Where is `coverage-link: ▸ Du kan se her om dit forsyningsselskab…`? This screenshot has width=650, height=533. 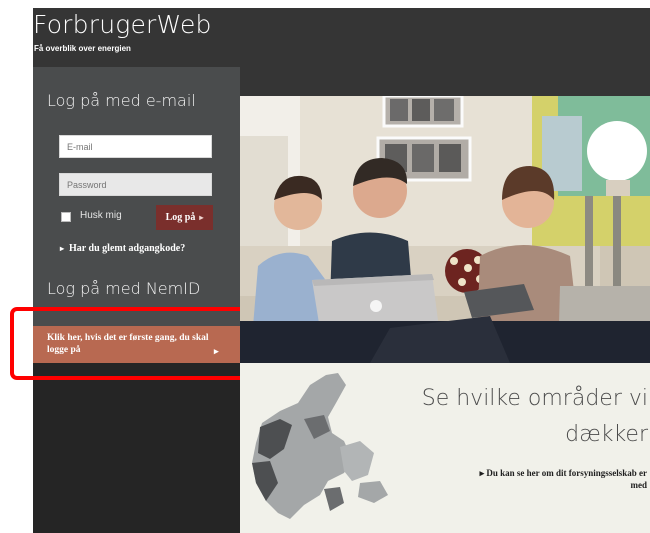 coverage-link: ▸ Du kan se her om dit forsyningsselskab… is located at coordinates (557, 479).